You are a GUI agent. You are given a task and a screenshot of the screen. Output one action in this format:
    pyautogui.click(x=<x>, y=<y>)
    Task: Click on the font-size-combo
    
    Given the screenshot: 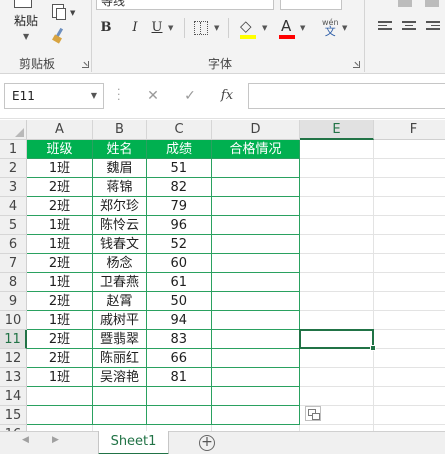 What is the action you would take?
    pyautogui.click(x=311, y=5)
    